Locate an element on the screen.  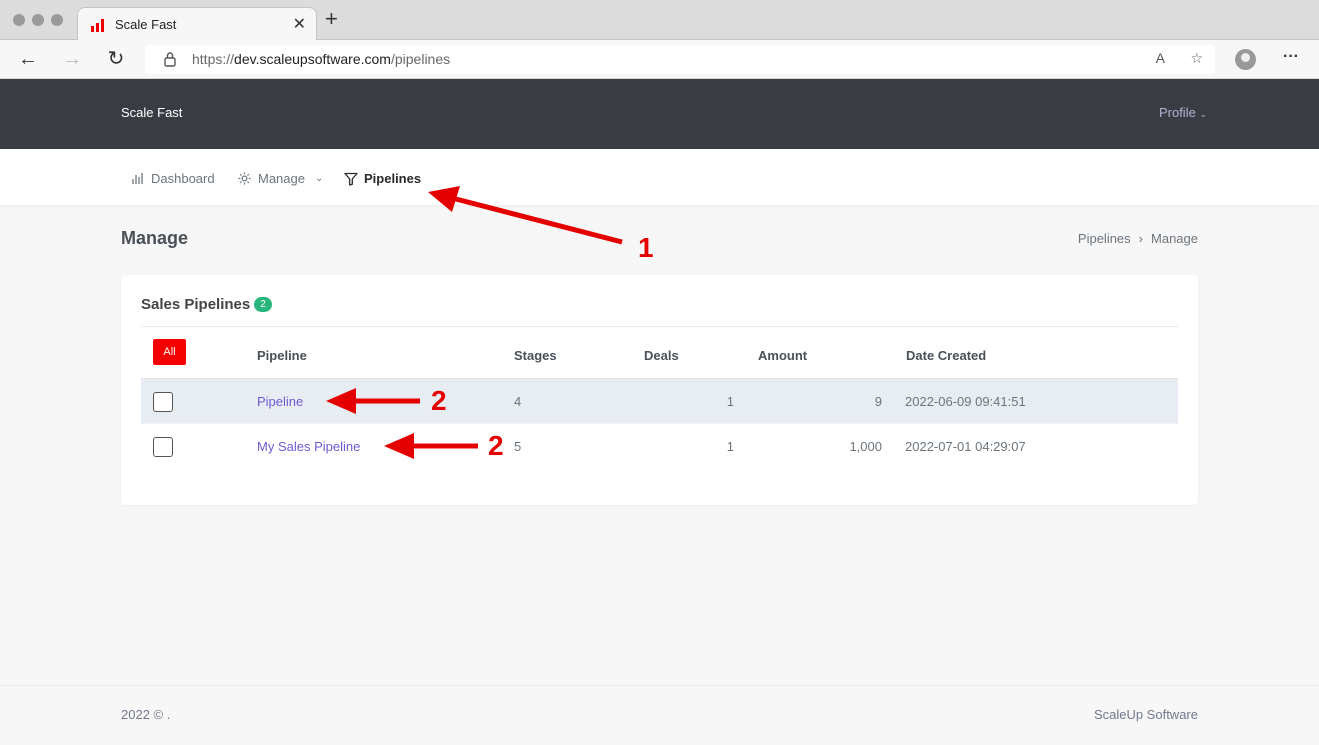
divider is located at coordinates (659, 326).